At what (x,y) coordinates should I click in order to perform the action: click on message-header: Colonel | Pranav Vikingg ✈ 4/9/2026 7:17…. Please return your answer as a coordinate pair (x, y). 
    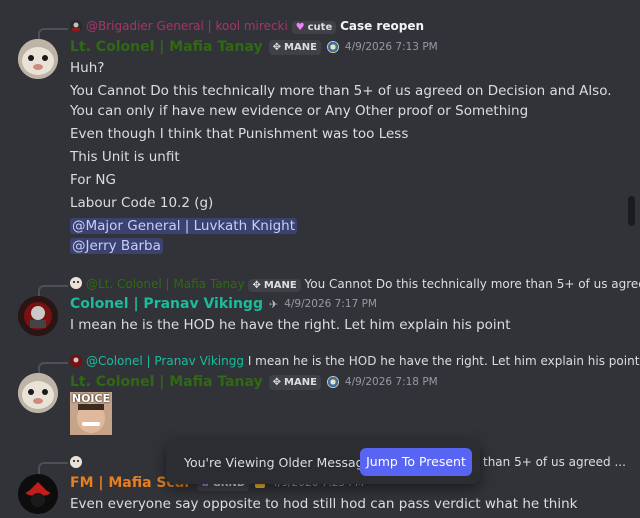
    Looking at the image, I should click on (223, 304).